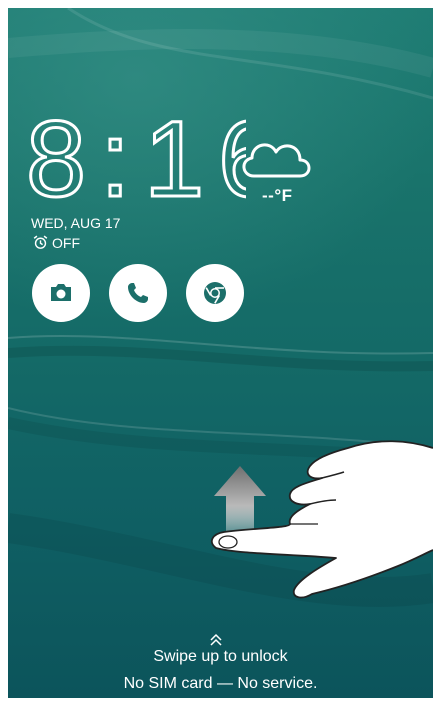 Image resolution: width=441 pixels, height=706 pixels. I want to click on temperature: --°F, so click(277, 195).